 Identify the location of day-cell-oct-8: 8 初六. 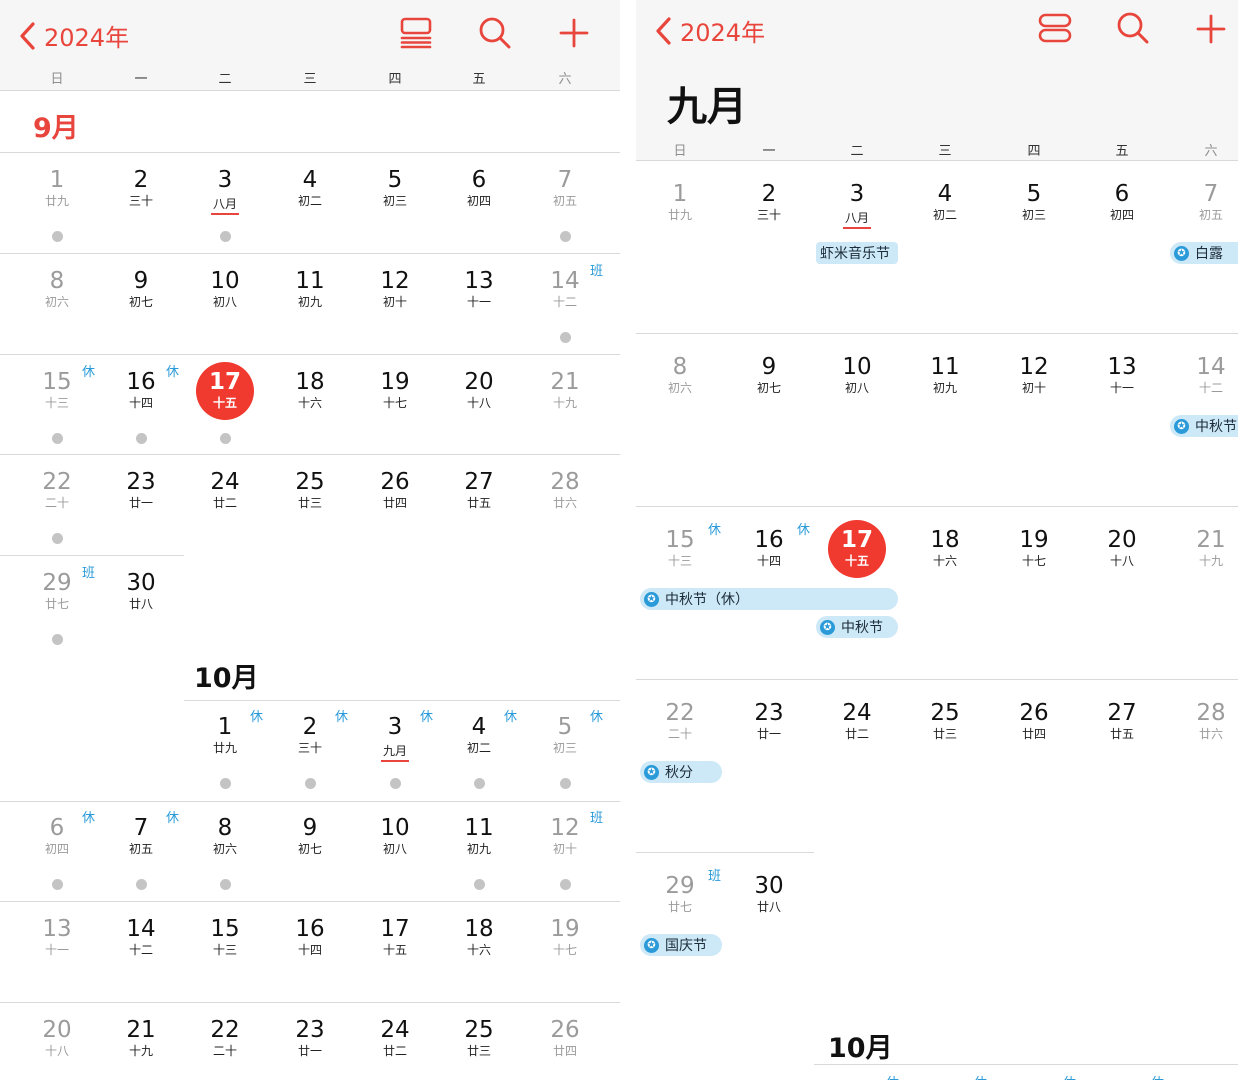
(225, 836).